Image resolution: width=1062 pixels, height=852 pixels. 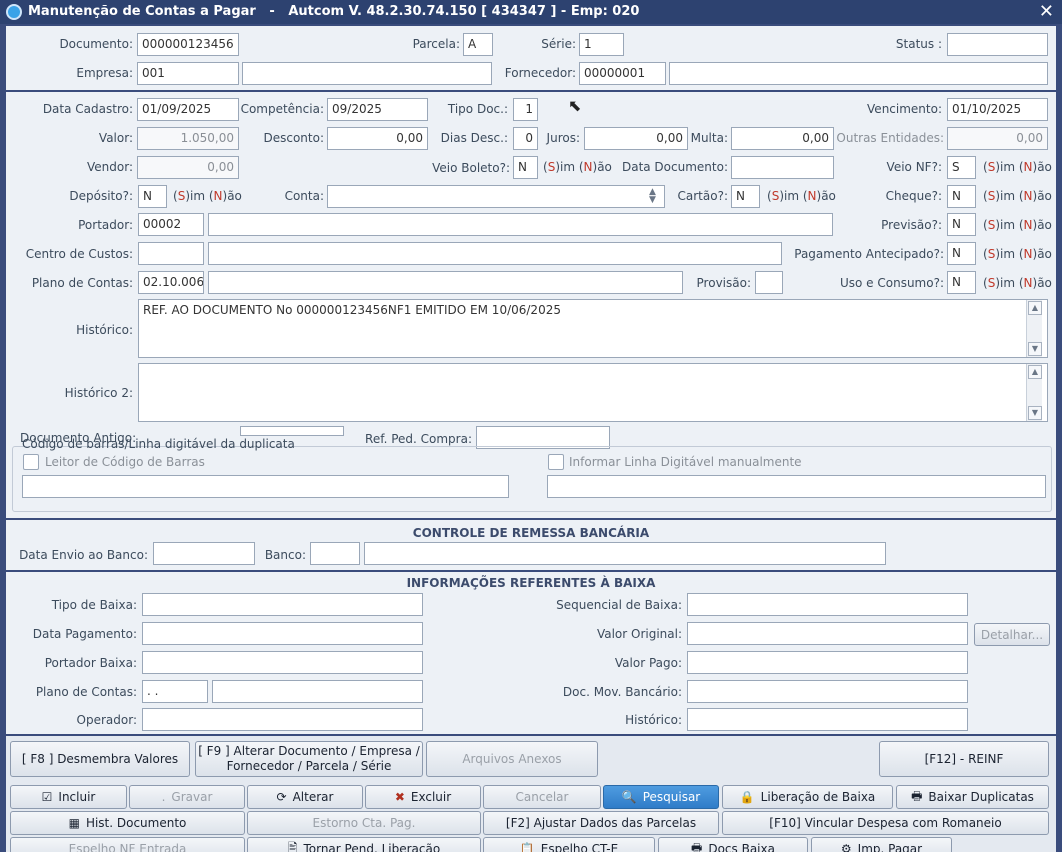 What do you see at coordinates (188, 109) in the screenshot?
I see `data-cadastro-field: 01/09/2025` at bounding box center [188, 109].